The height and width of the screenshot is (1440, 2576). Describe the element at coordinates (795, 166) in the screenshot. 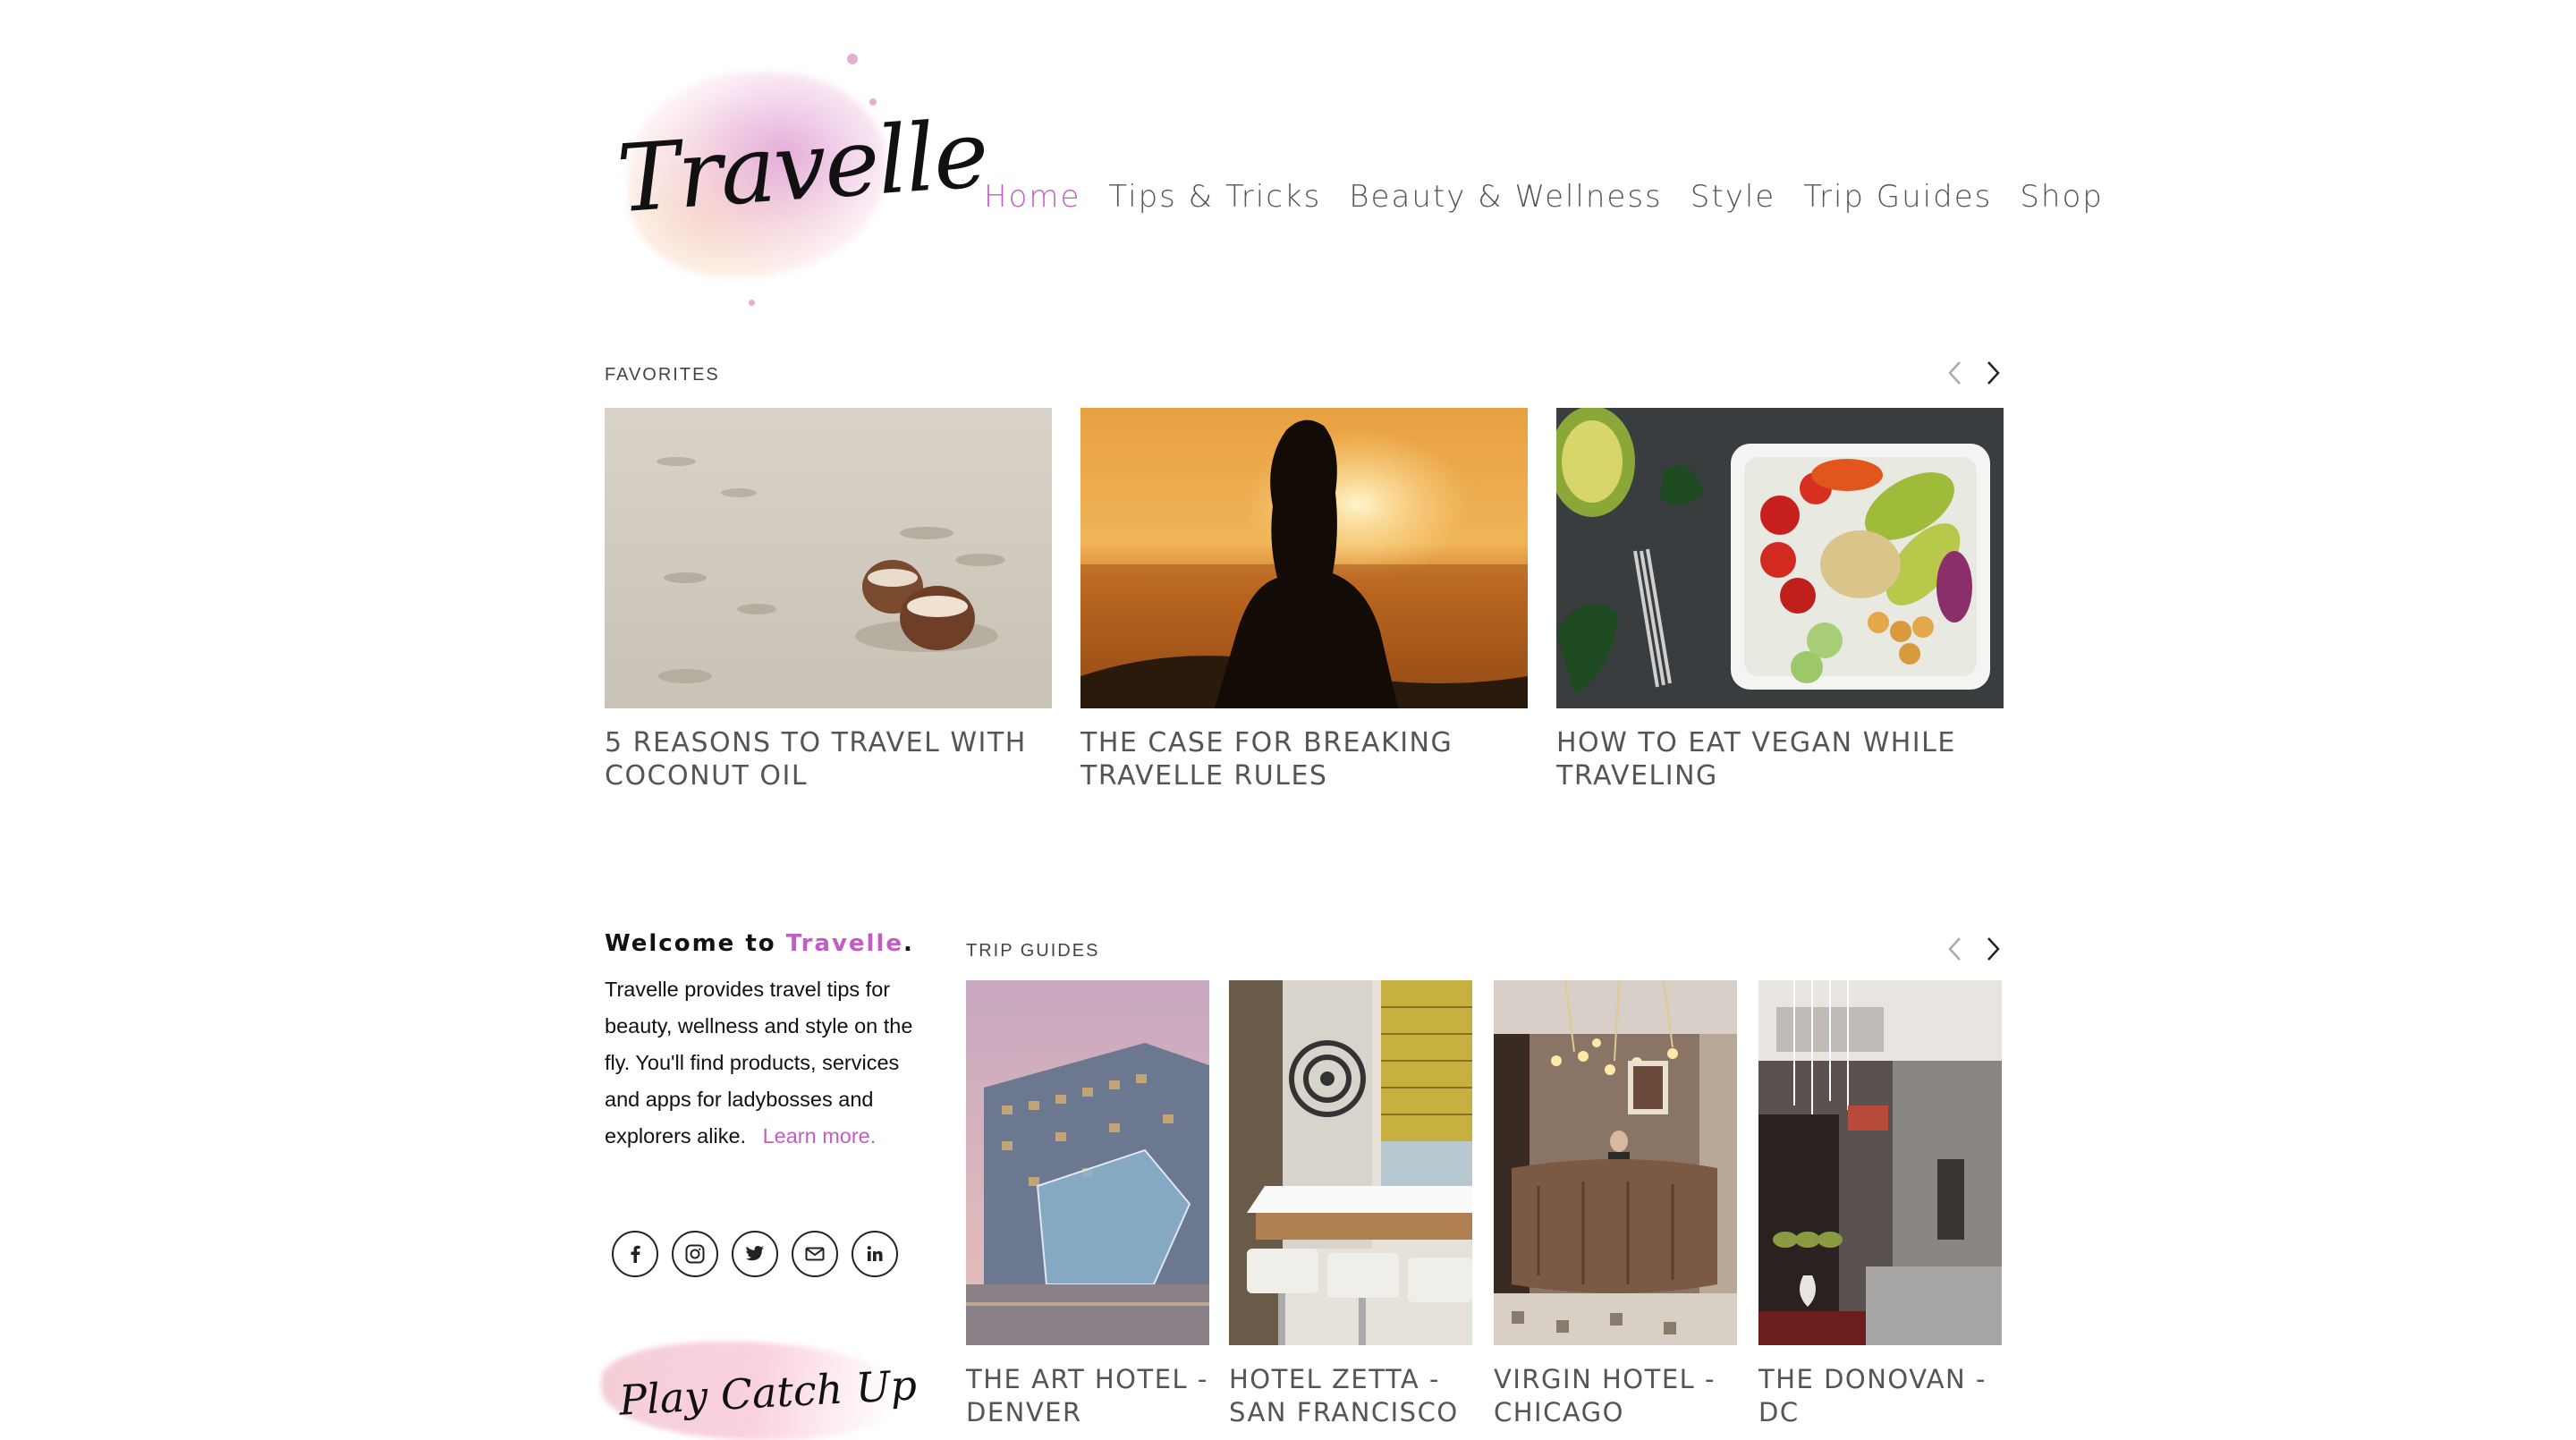

I see `logo: Travelle` at that location.